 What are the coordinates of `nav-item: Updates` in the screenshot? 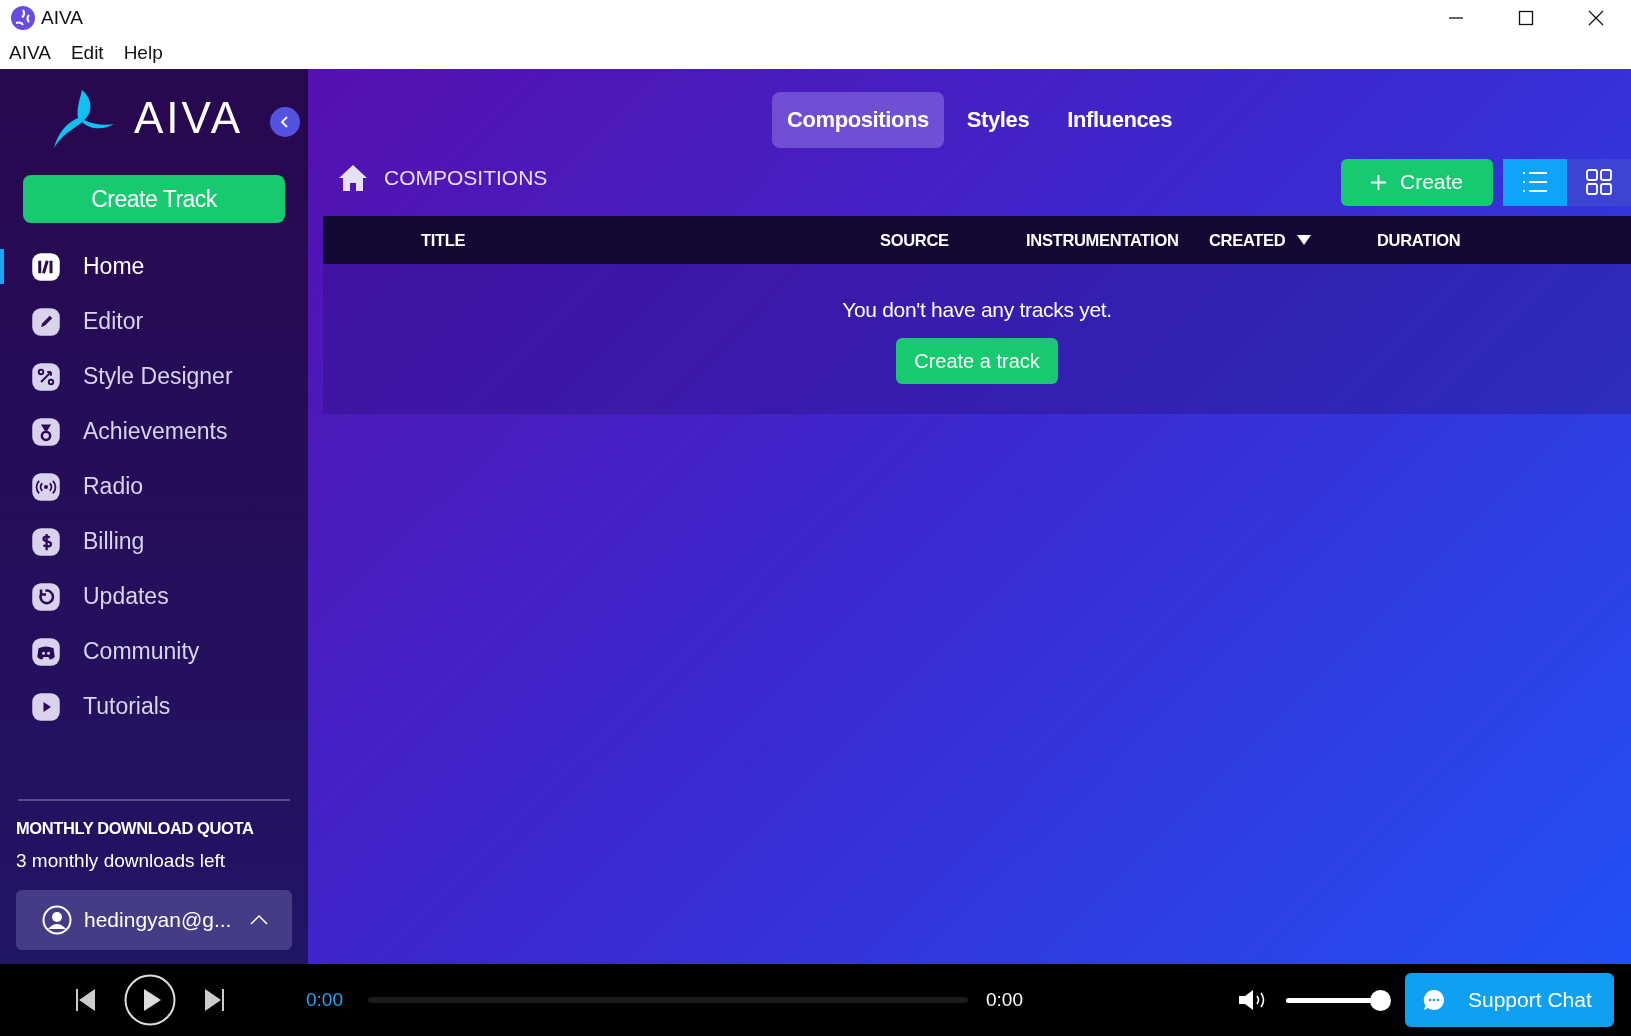 It's located at (154, 596).